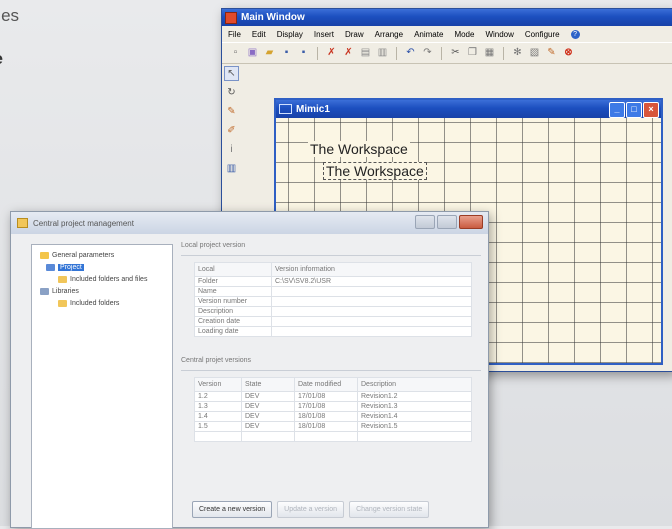 Image resolution: width=672 pixels, height=529 pixels. I want to click on table-row: 1.2 DEV 17/01/08 Revision1.2, so click(333, 396).